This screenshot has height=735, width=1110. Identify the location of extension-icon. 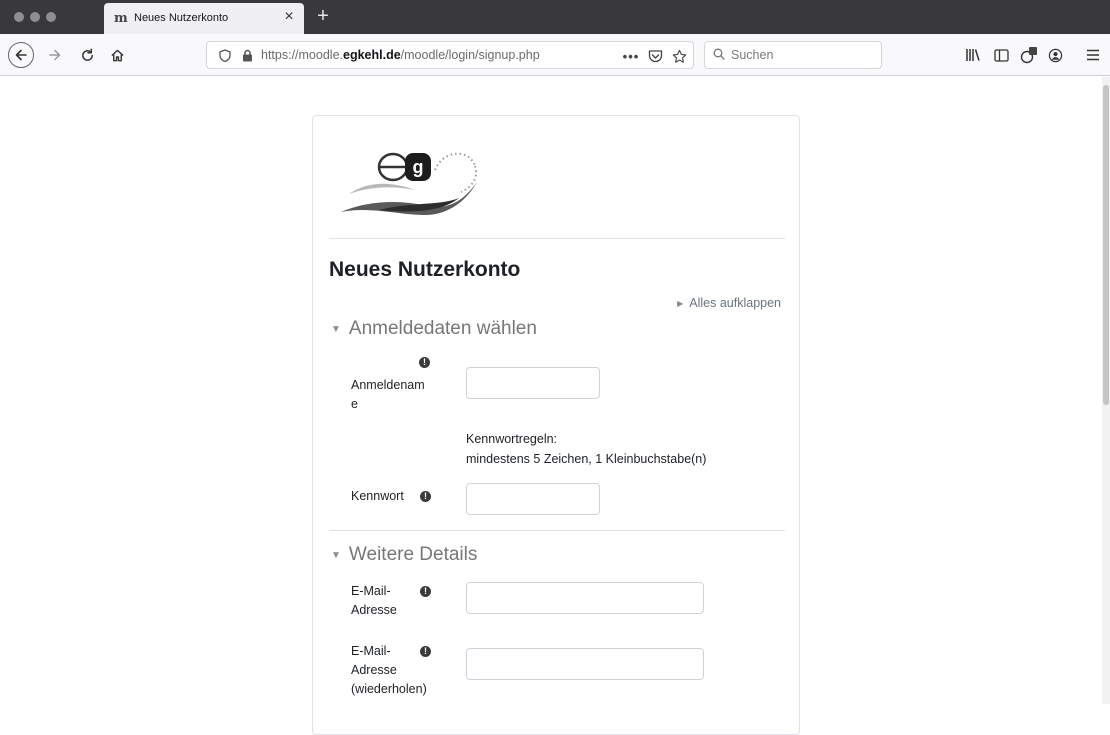
(1029, 55).